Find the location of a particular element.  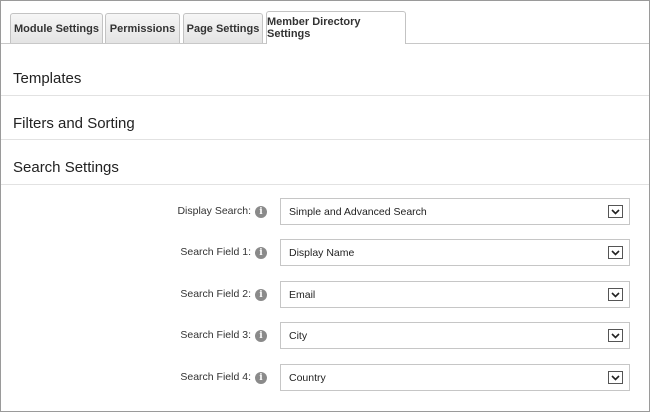

display-search-value: Simple and Advanced Search is located at coordinates (358, 211).